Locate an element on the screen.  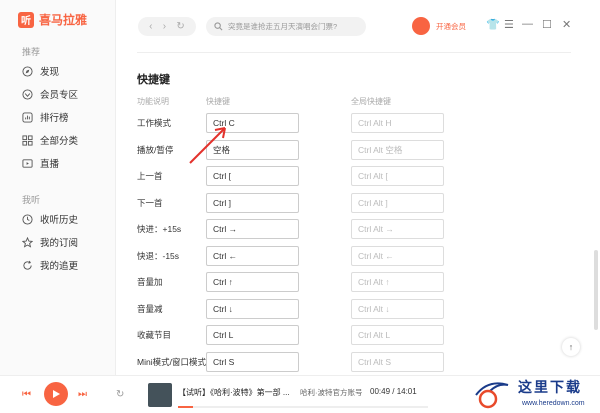
sidebar-item-label: 会员专区 is located at coordinates (59, 95).